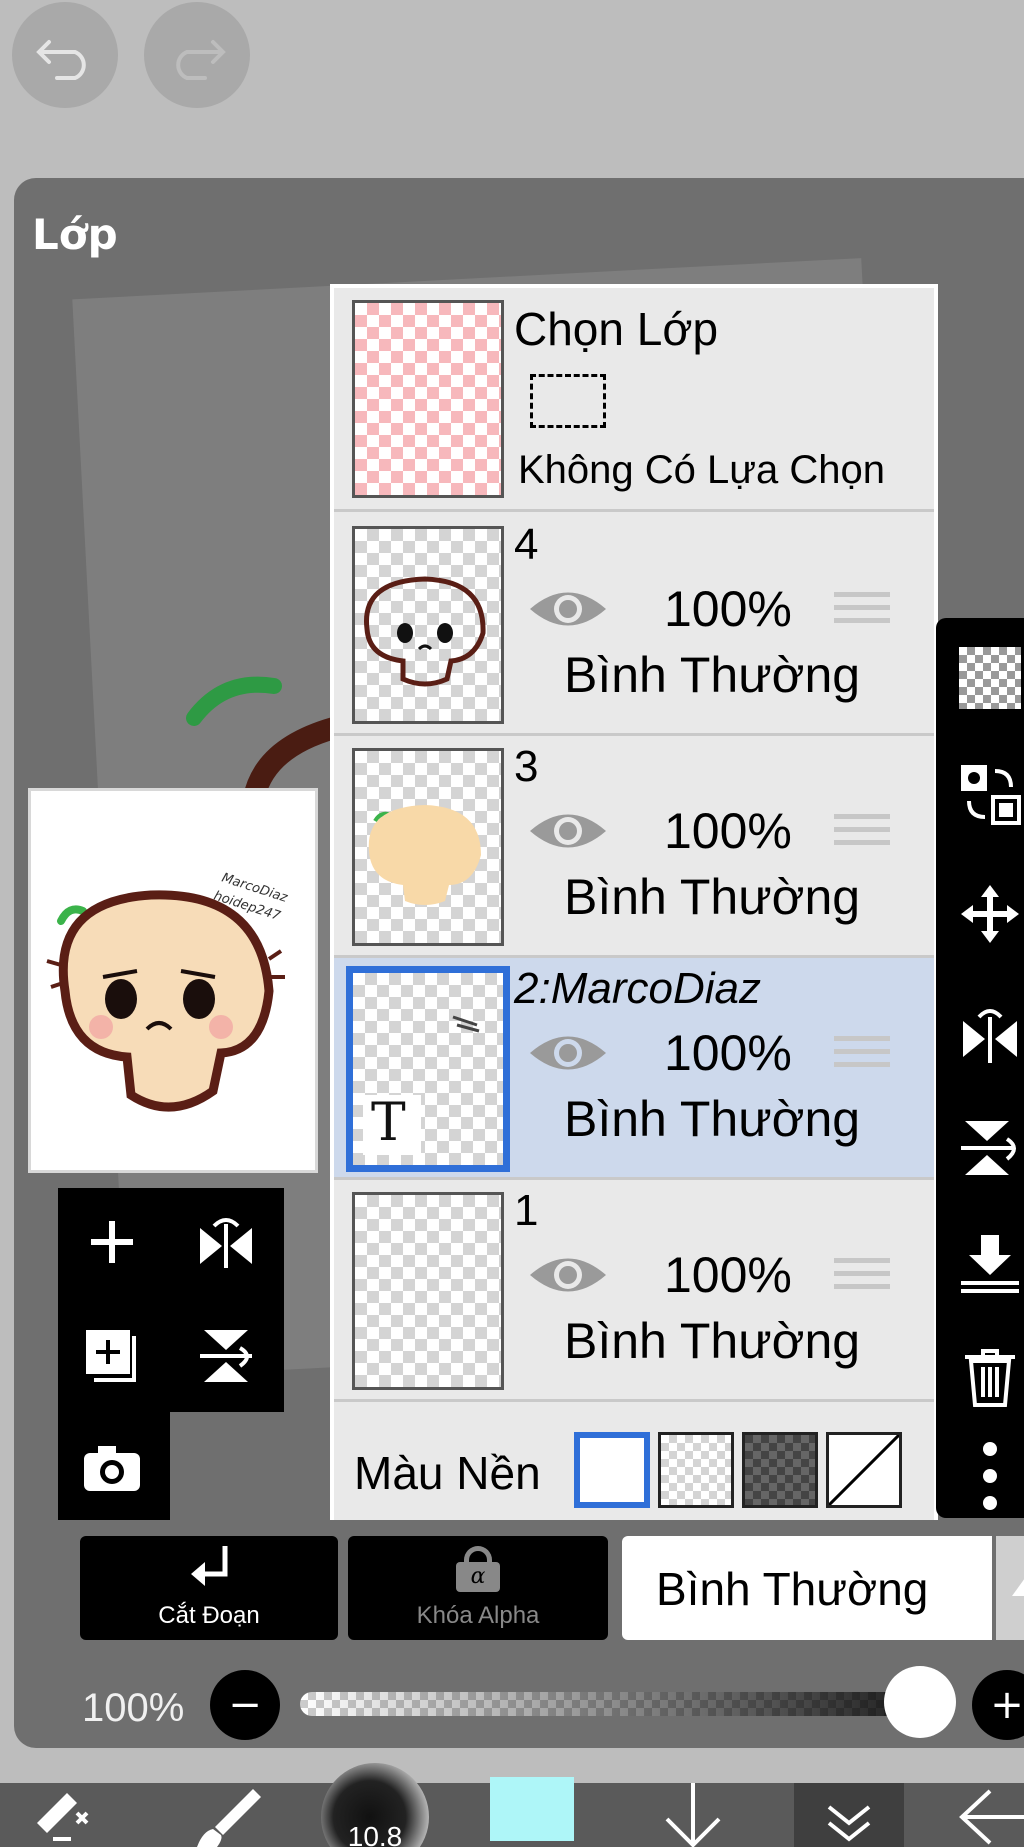  I want to click on background-color-row: Màu Nền, so click(634, 1466).